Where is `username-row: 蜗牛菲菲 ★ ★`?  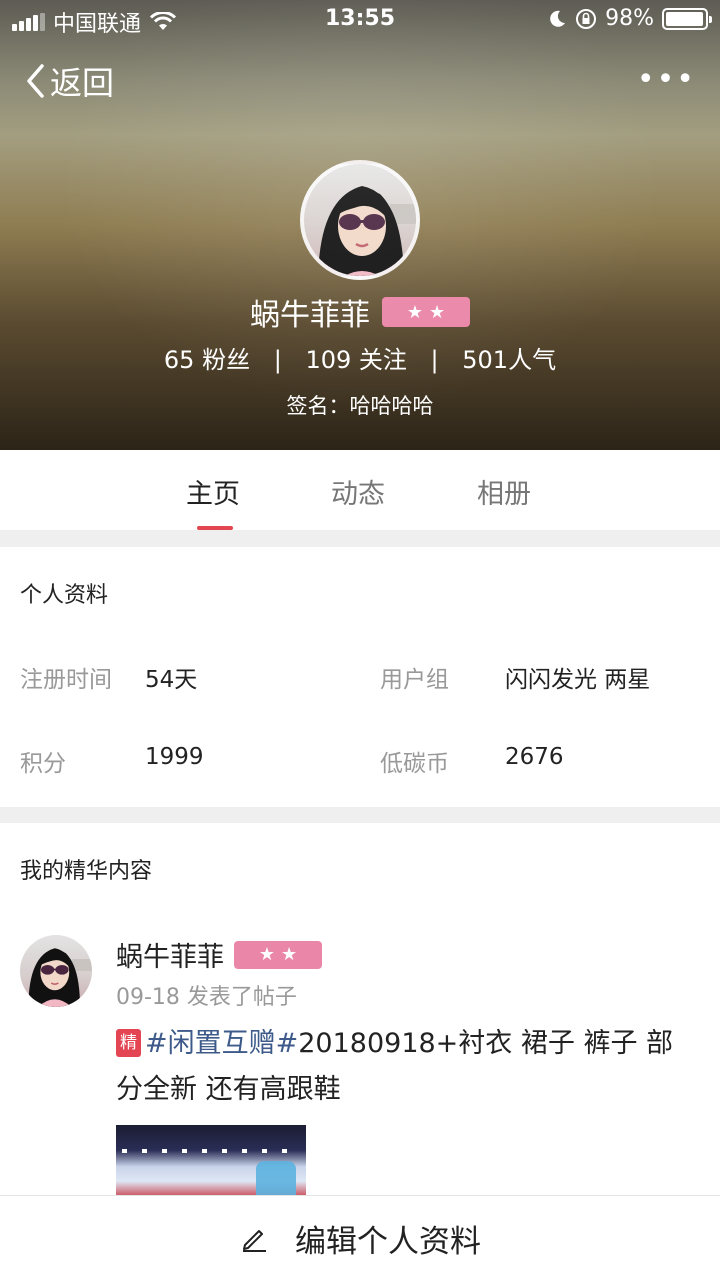 username-row: 蜗牛菲菲 ★ ★ is located at coordinates (360, 312).